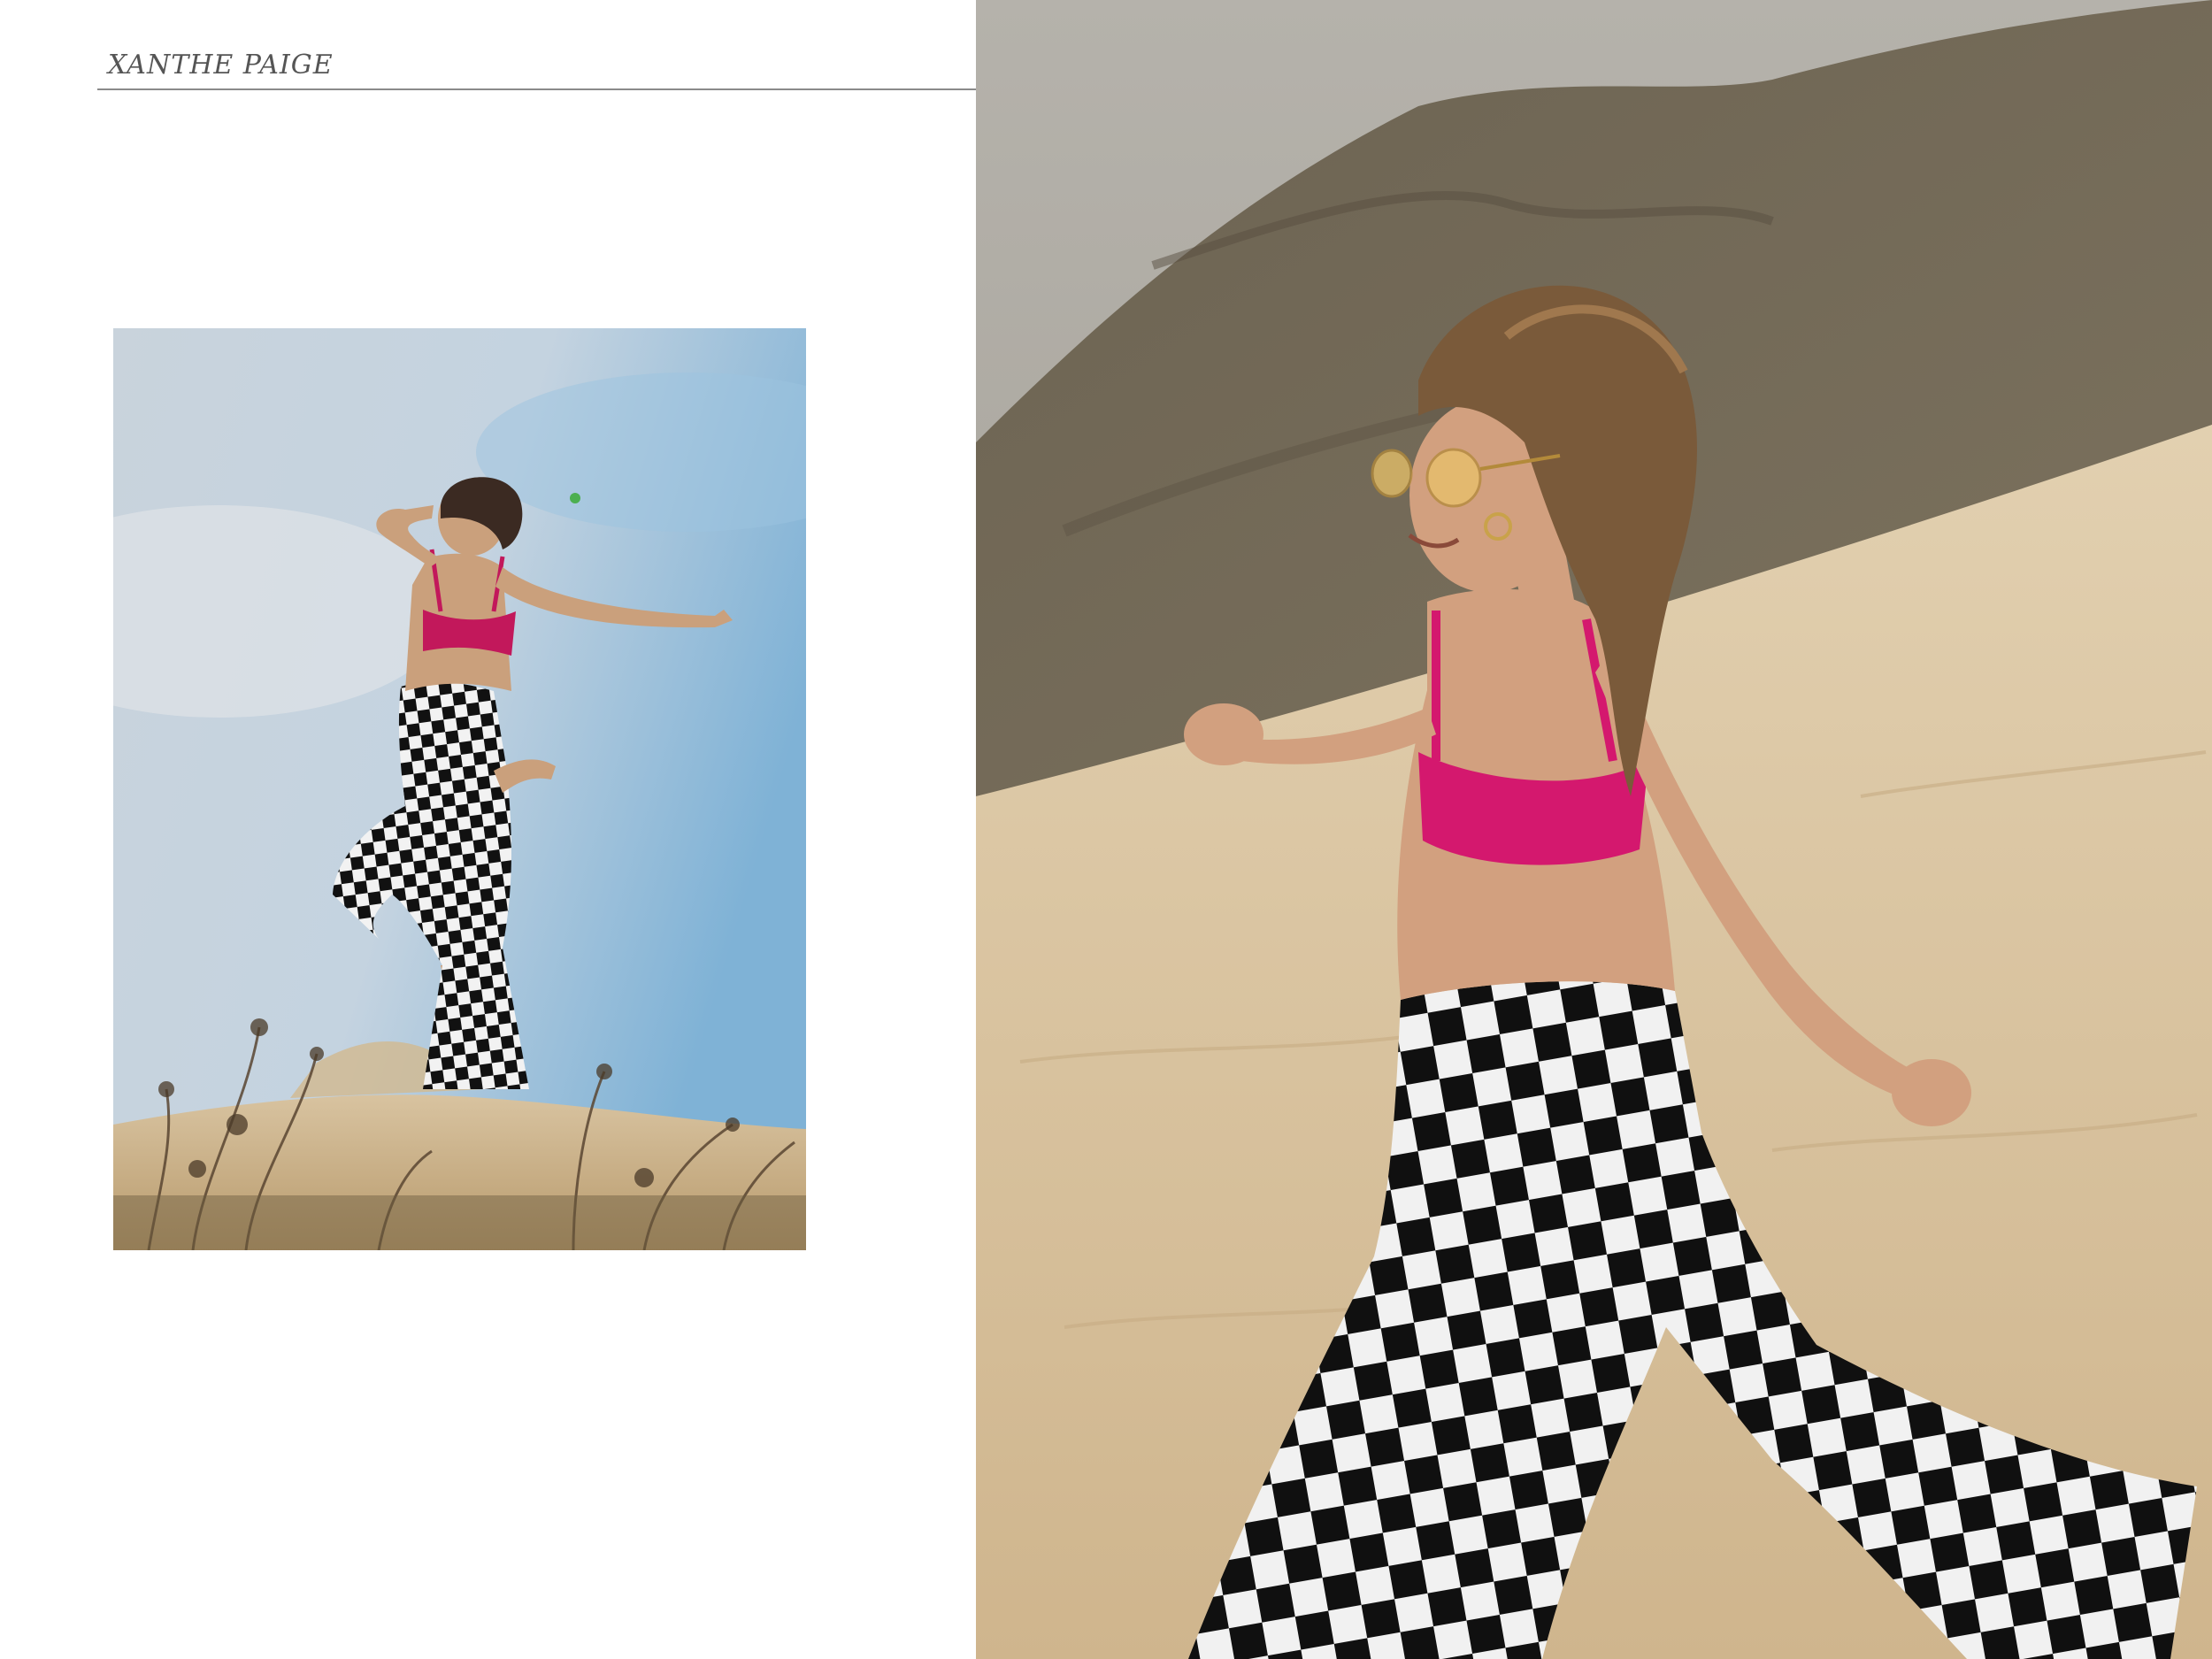 The image size is (2212, 1659). Describe the element at coordinates (536, 63) in the screenshot. I see `page-header: XANTHE PAIGE` at that location.